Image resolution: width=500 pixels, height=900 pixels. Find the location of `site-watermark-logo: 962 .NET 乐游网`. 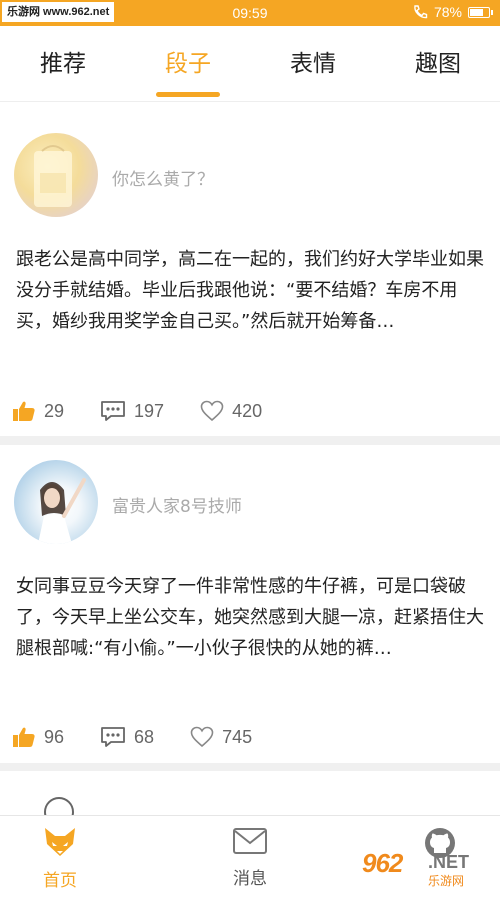

site-watermark-logo: 962 .NET 乐游网 is located at coordinates (427, 870).